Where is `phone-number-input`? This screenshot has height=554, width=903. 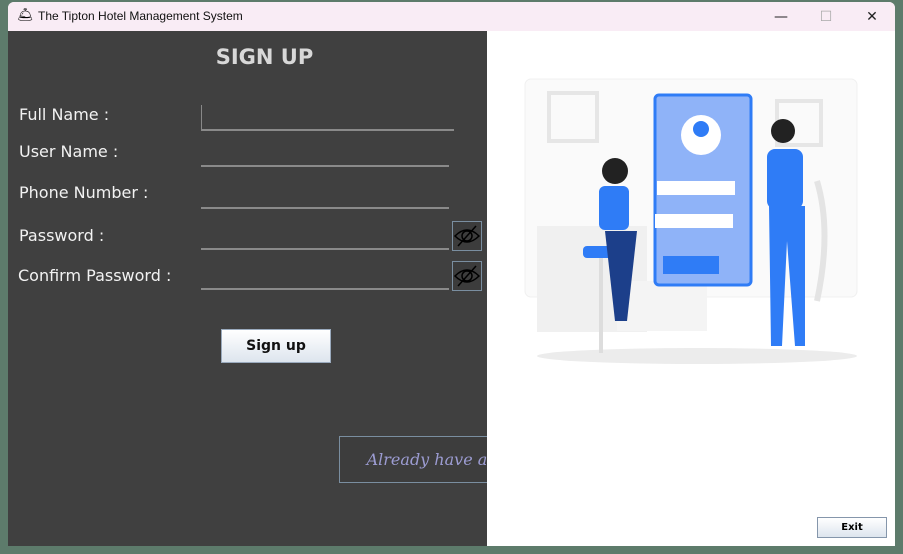 phone-number-input is located at coordinates (325, 197).